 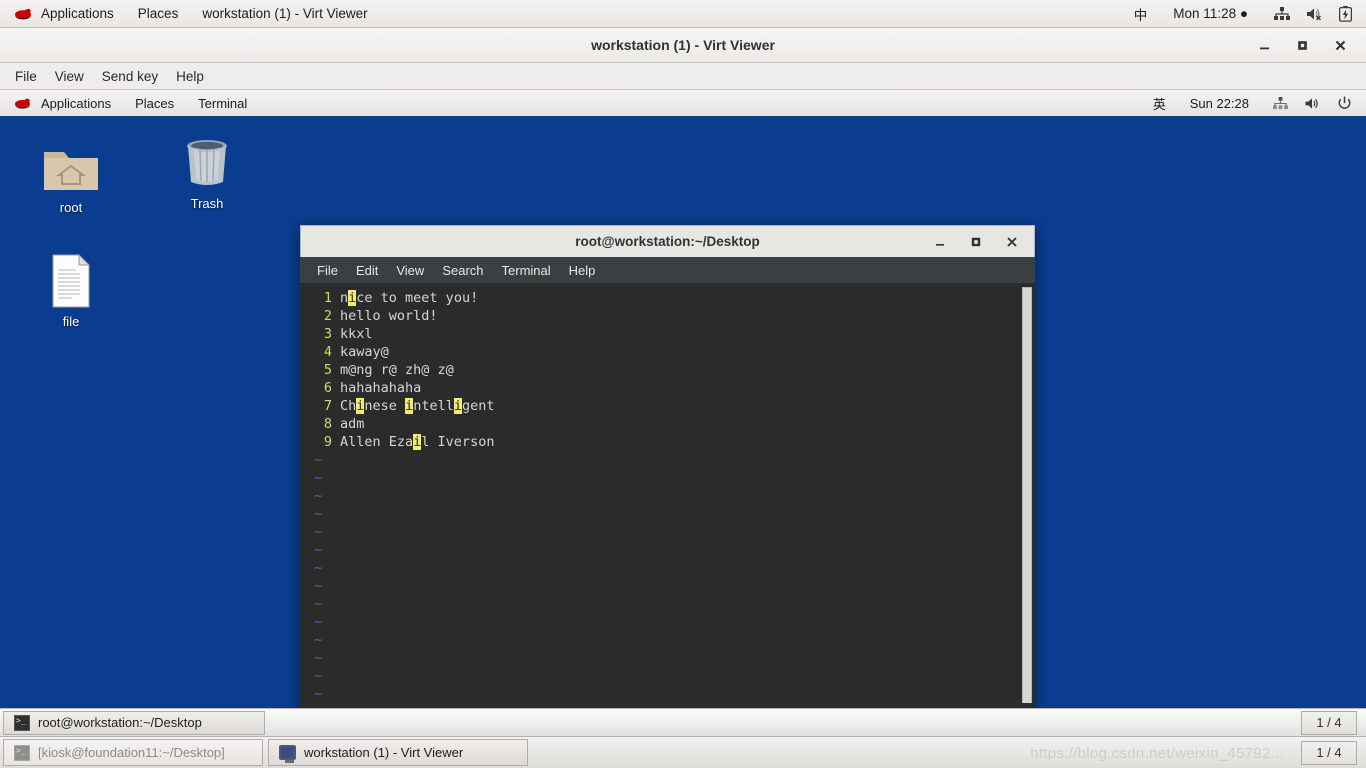 I want to click on guest-workspace-switcher: 1 / 4, so click(x=1329, y=722).